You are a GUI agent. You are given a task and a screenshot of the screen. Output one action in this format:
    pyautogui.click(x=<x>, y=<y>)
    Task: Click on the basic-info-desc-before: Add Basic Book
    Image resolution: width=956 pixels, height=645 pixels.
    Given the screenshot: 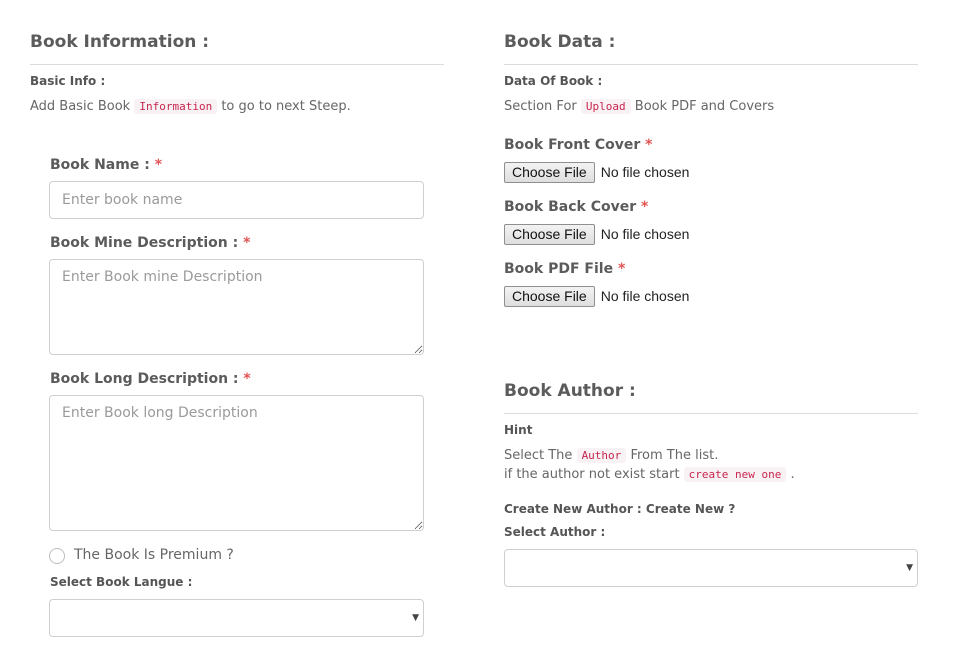 What is the action you would take?
    pyautogui.click(x=82, y=106)
    